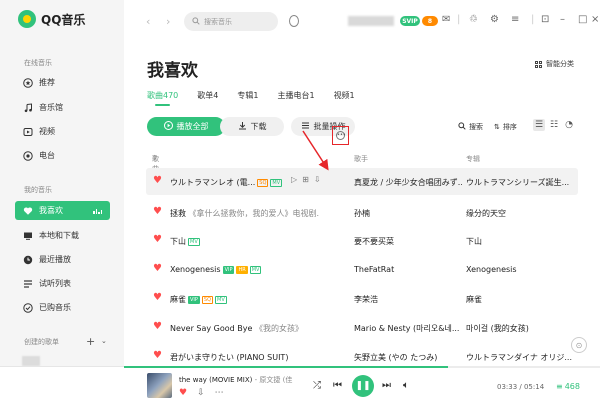  I want to click on play-icon: ▷, so click(294, 179).